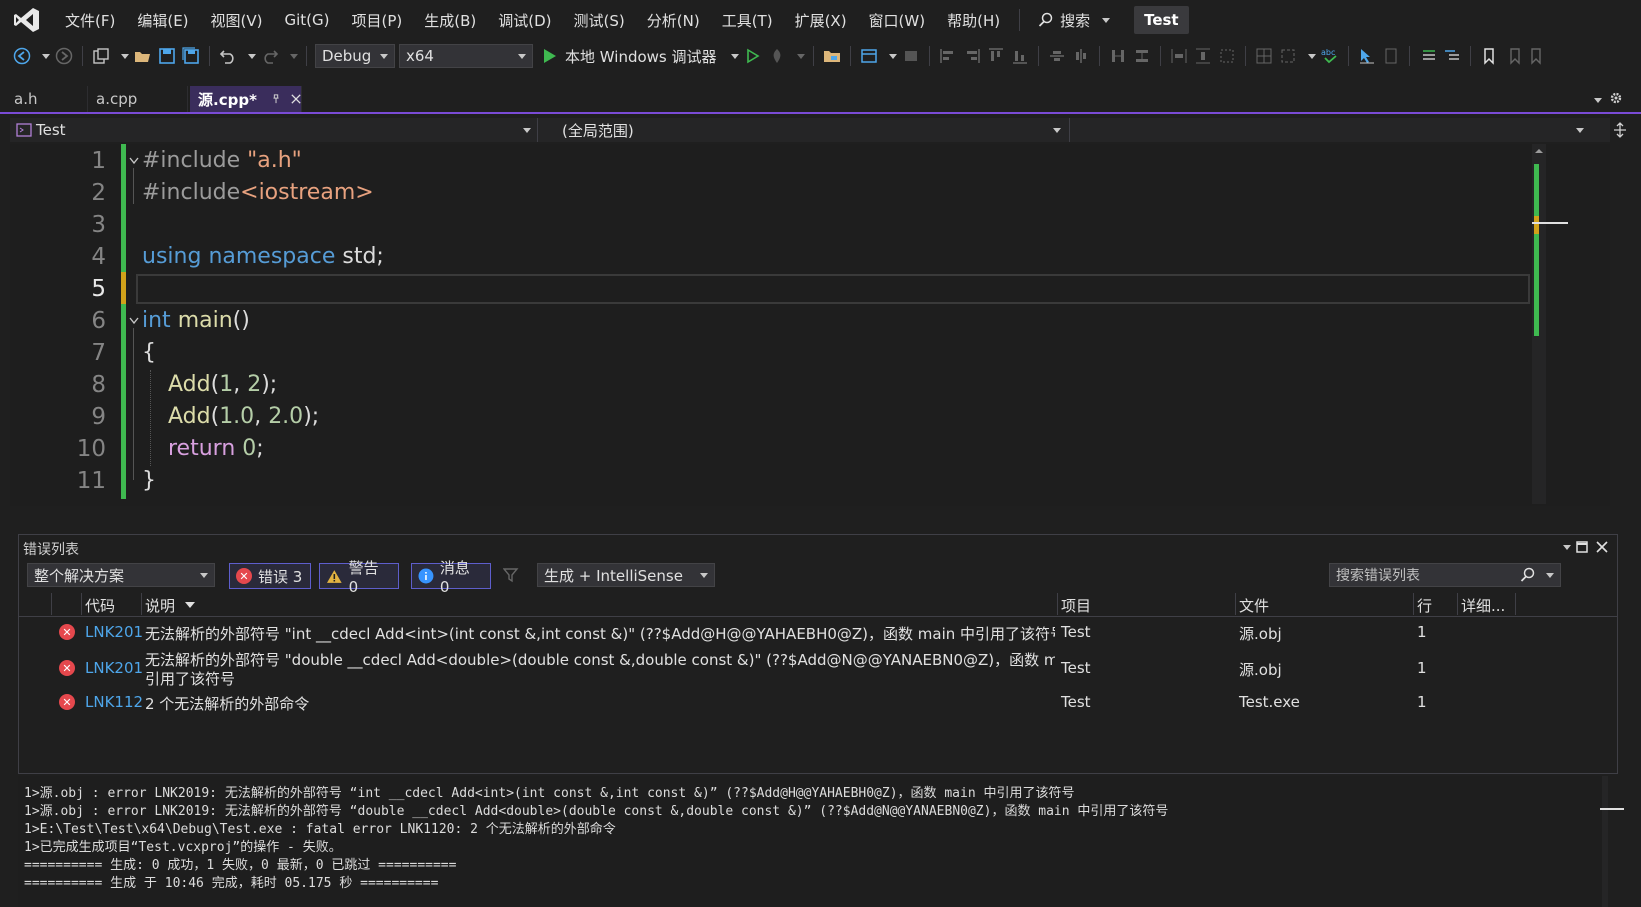 Image resolution: width=1641 pixels, height=907 pixels. What do you see at coordinates (1550, 324) in the screenshot?
I see `editor-vertical-scrollbar` at bounding box center [1550, 324].